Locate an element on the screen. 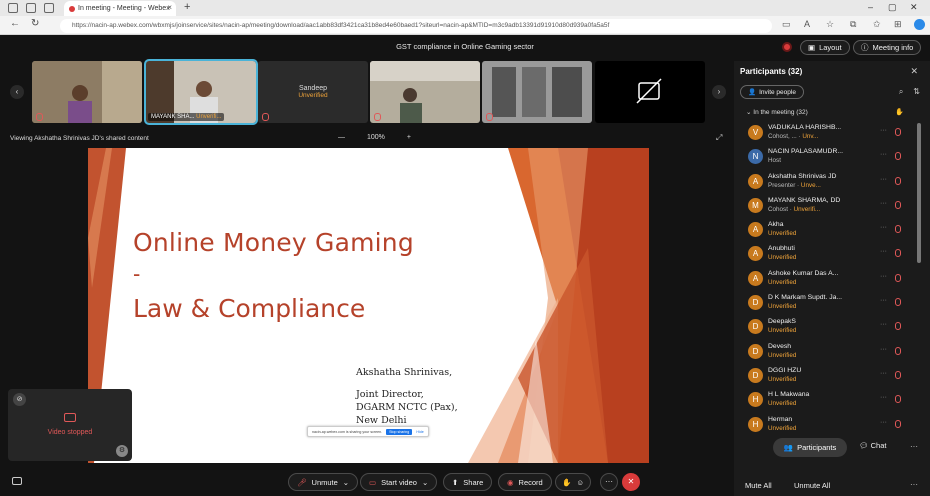 This screenshot has height=496, width=930. gear-icon: ⚙ is located at coordinates (122, 451).